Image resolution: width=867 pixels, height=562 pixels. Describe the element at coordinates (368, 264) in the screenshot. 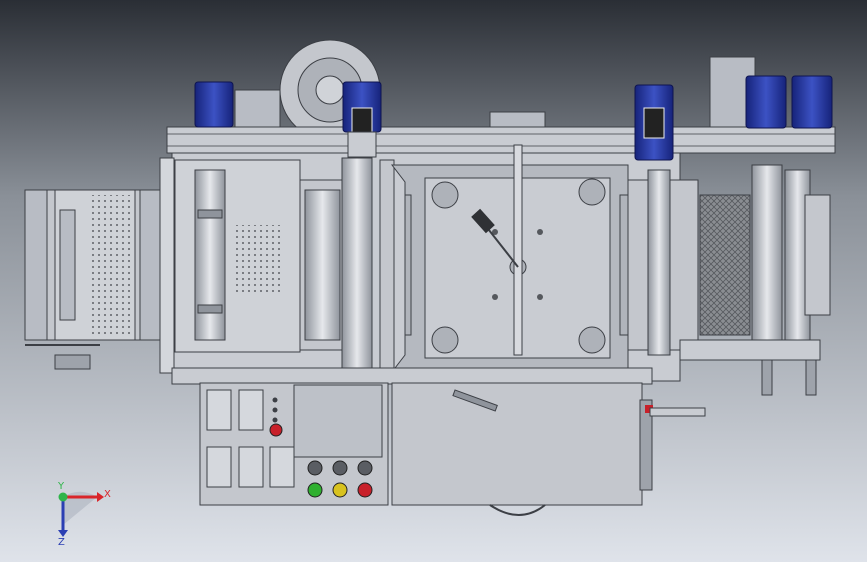

I see `center-left-roller` at that location.